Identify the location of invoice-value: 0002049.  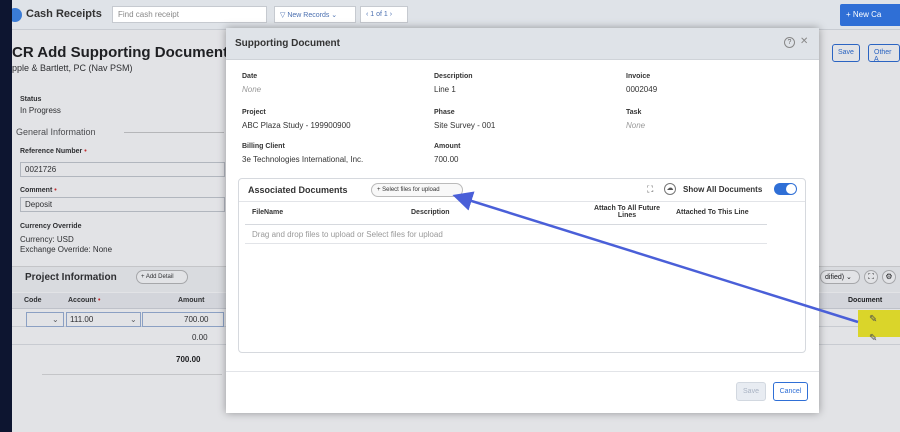
(642, 89).